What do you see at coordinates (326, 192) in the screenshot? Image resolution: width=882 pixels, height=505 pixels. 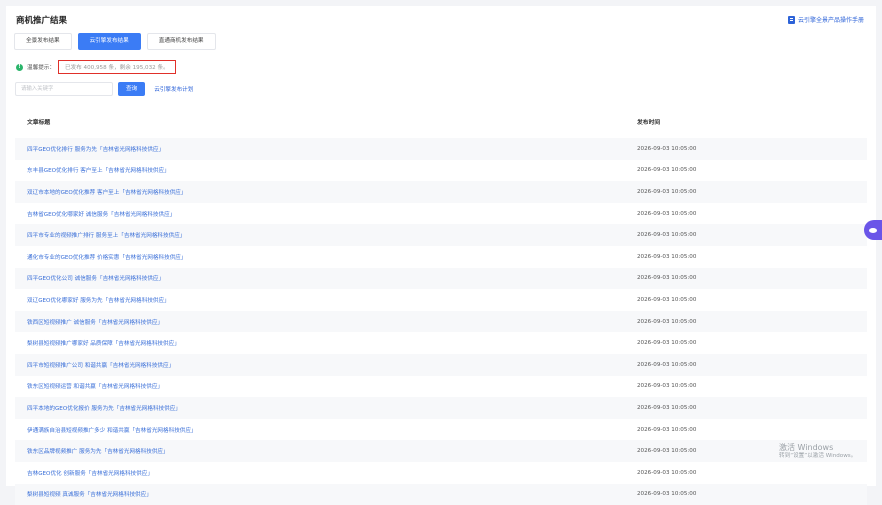 I see `article-title-link: 双辽市本地的GEO优化推荐 客户至上「吉林省光网格科技供应」` at bounding box center [326, 192].